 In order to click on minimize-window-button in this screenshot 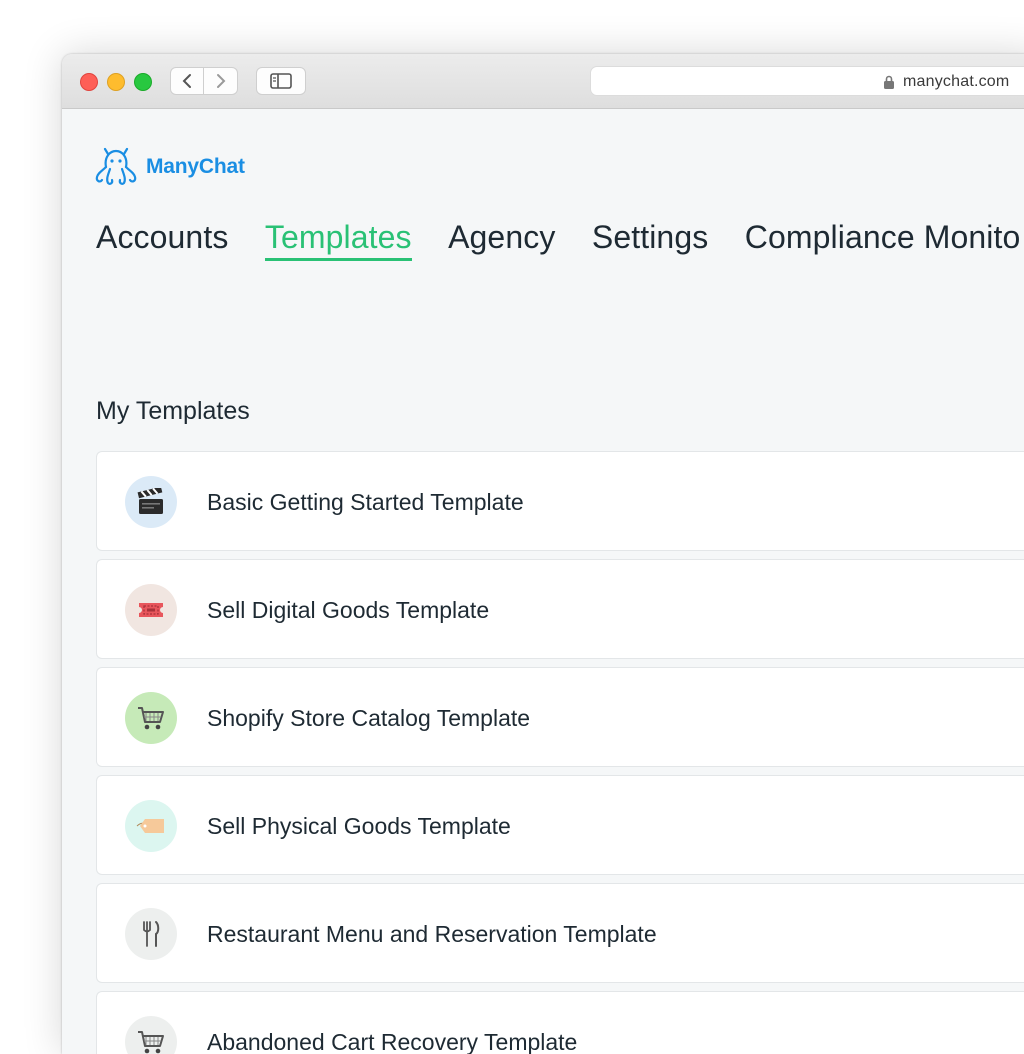, I will do `click(116, 82)`.